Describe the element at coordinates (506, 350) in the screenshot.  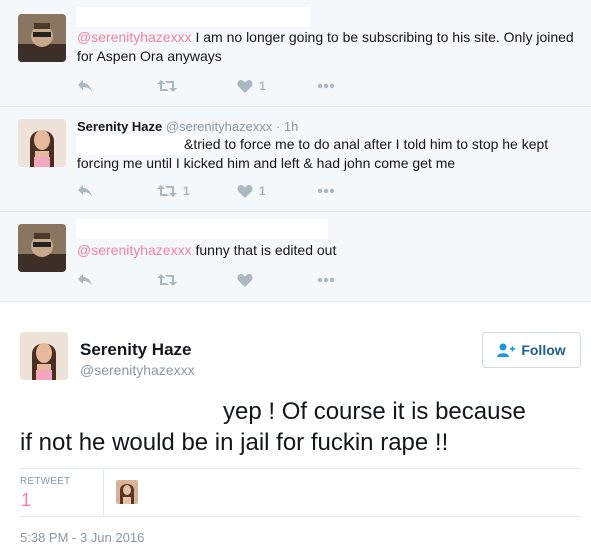
I see `add-user-icon` at that location.